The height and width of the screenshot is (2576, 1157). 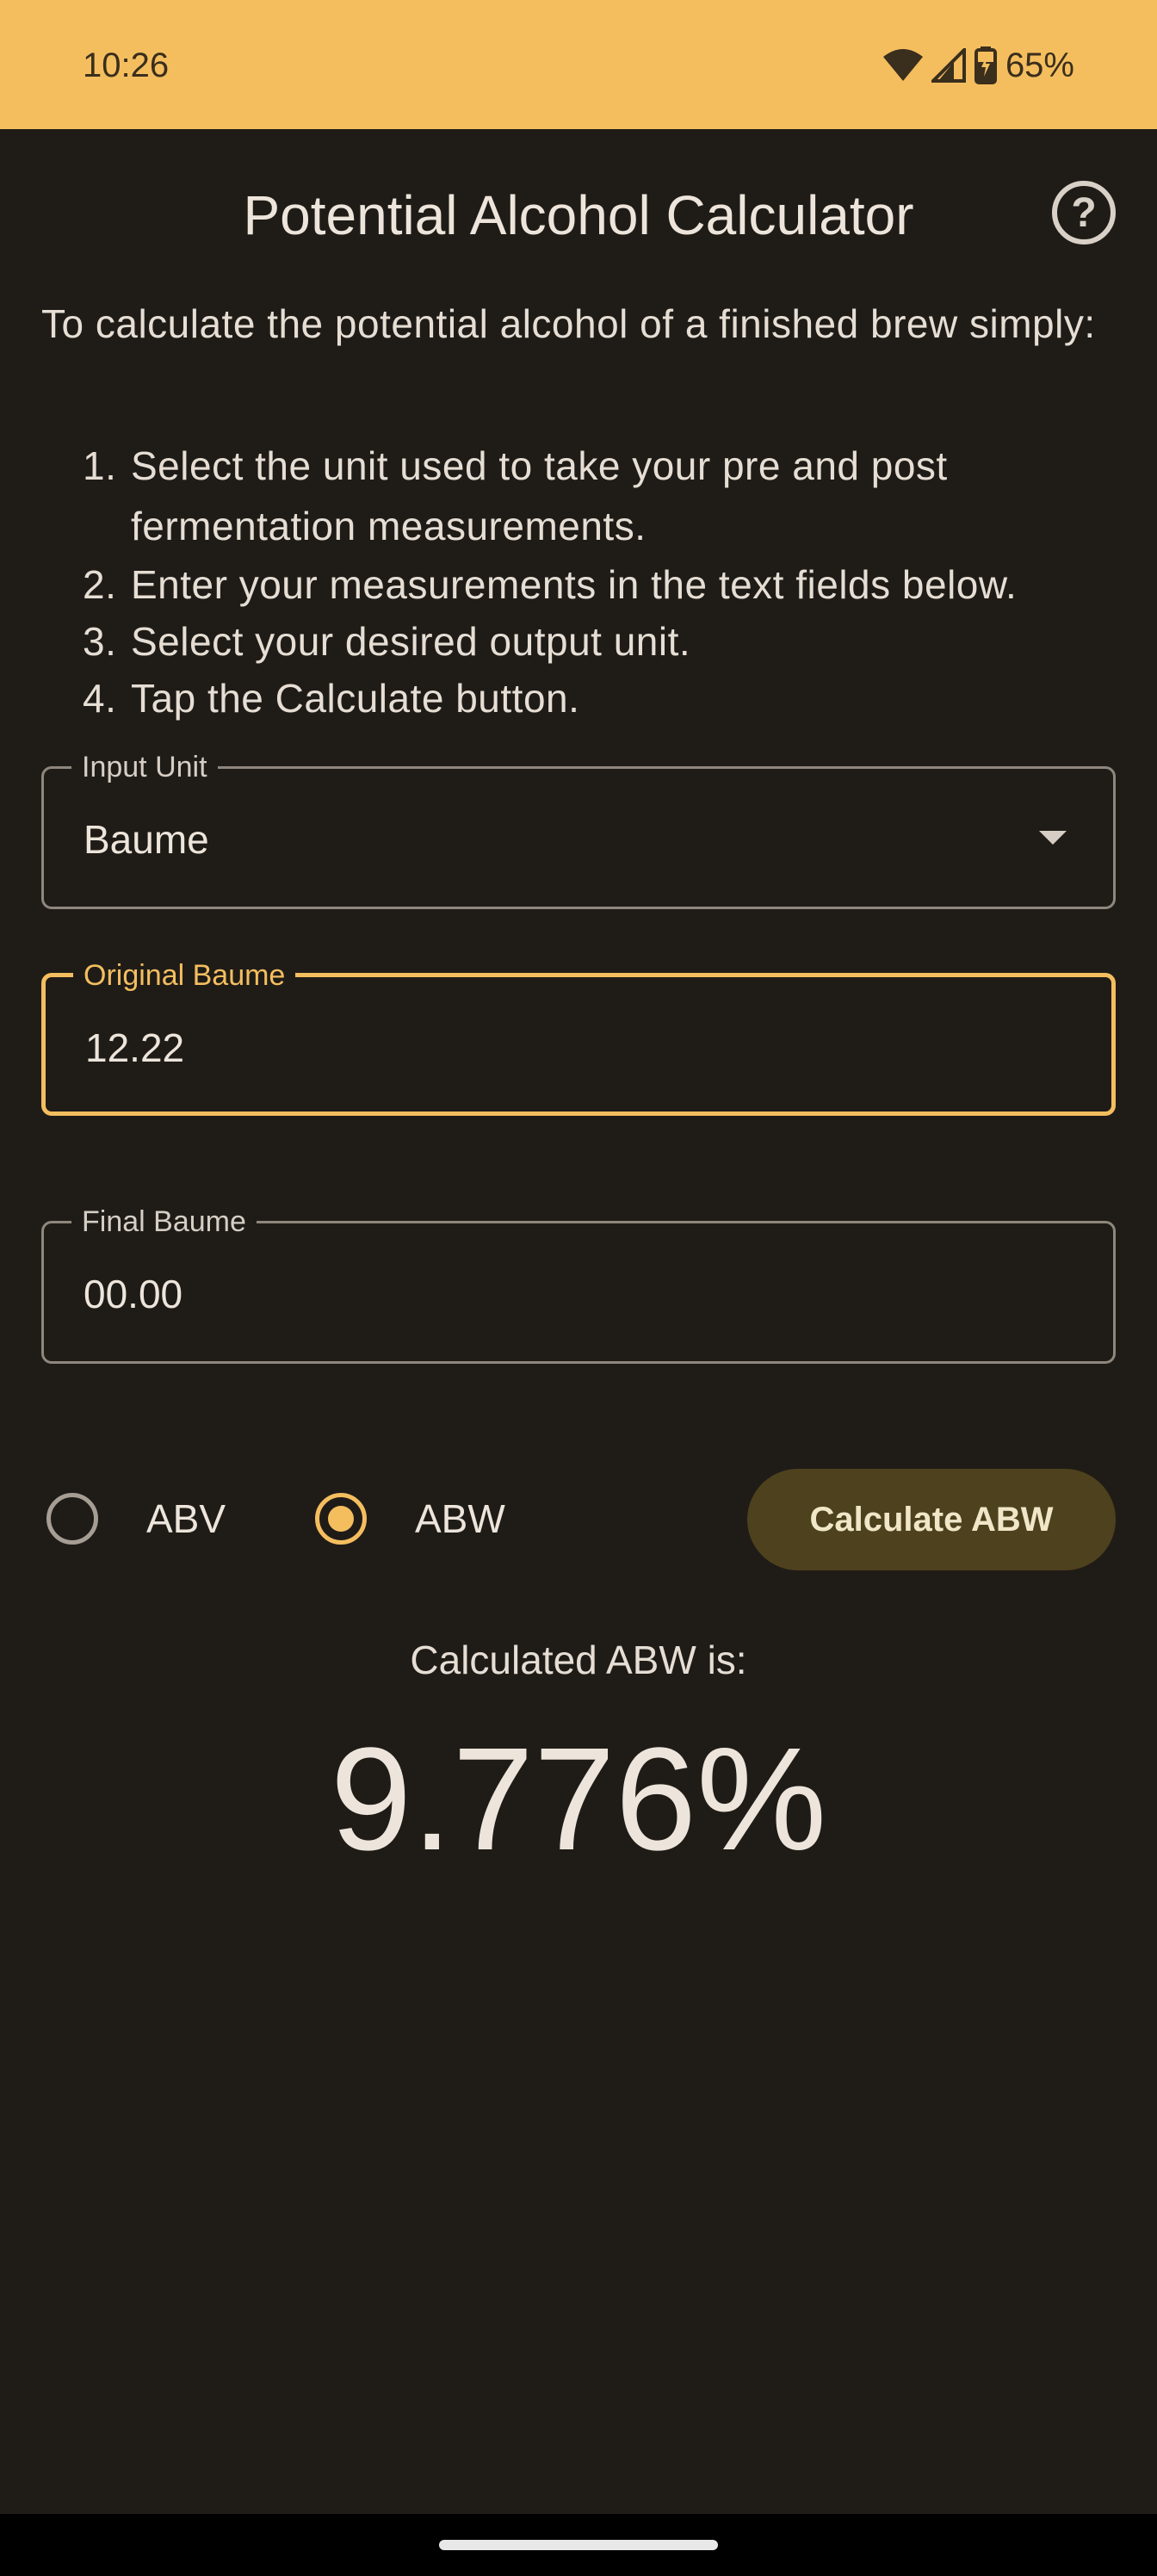 I want to click on input-unit-label: Input Unit, so click(x=145, y=767).